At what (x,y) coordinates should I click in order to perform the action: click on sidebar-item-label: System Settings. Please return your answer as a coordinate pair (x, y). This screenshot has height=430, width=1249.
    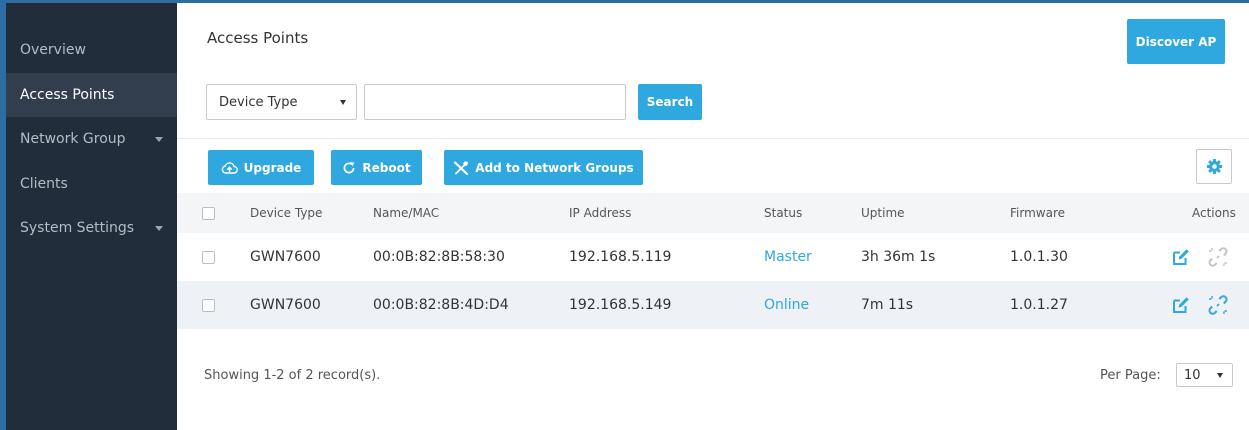
    Looking at the image, I should click on (77, 228).